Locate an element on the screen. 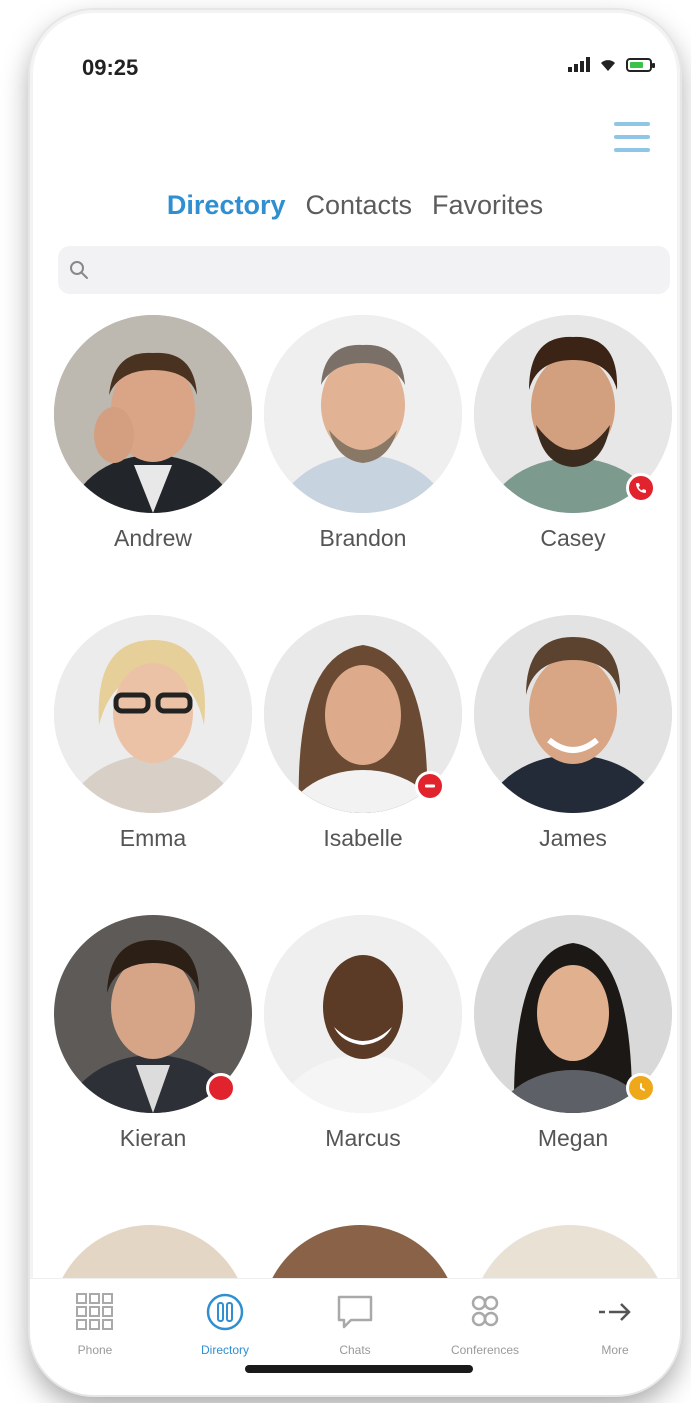 The height and width of the screenshot is (1403, 691). tabbar-label: Chats is located at coordinates (355, 1350).